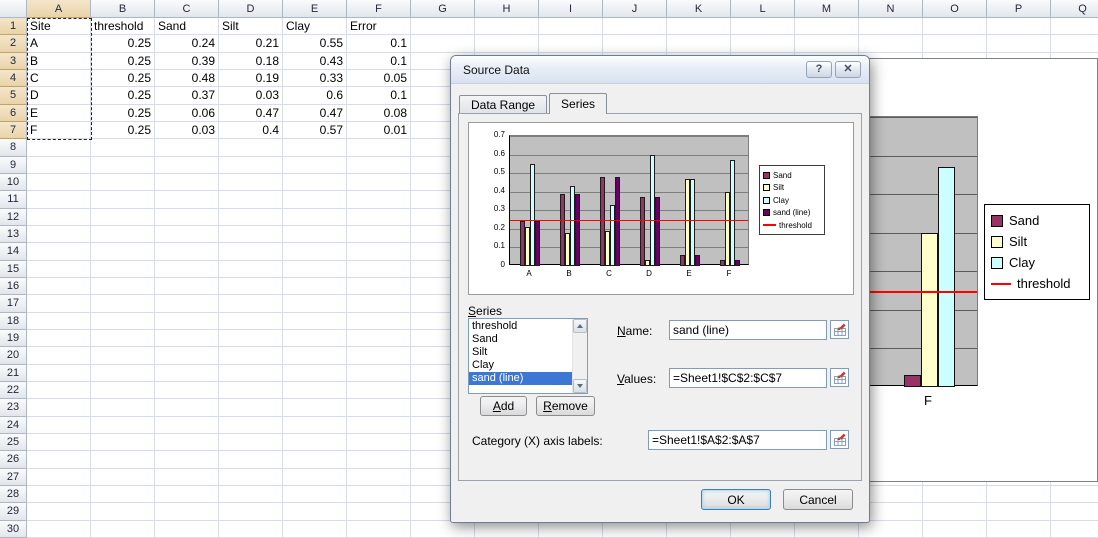 The height and width of the screenshot is (538, 1098). I want to click on ok-button: OK, so click(736, 499).